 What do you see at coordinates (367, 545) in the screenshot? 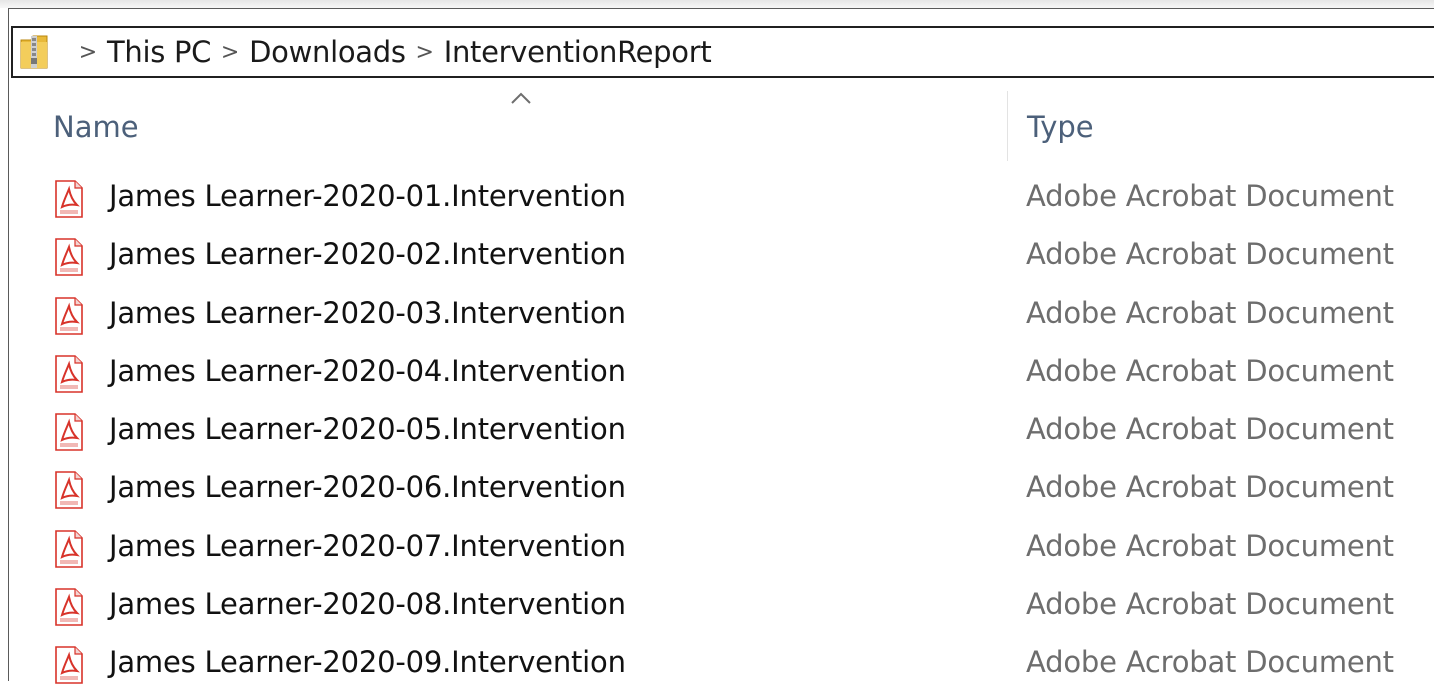
I see `file-name: James Learner-2020-07.Intervention` at bounding box center [367, 545].